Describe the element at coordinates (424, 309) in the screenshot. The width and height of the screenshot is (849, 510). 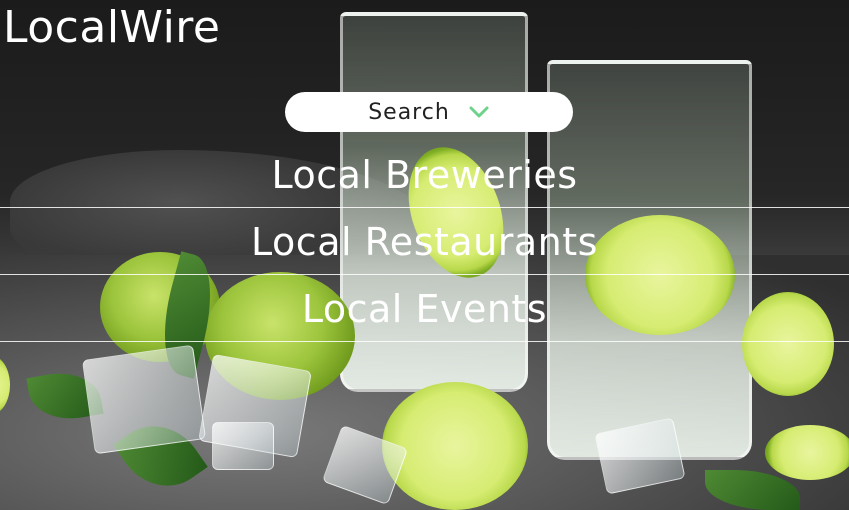
I see `nav-item-local-events: Local Events` at that location.